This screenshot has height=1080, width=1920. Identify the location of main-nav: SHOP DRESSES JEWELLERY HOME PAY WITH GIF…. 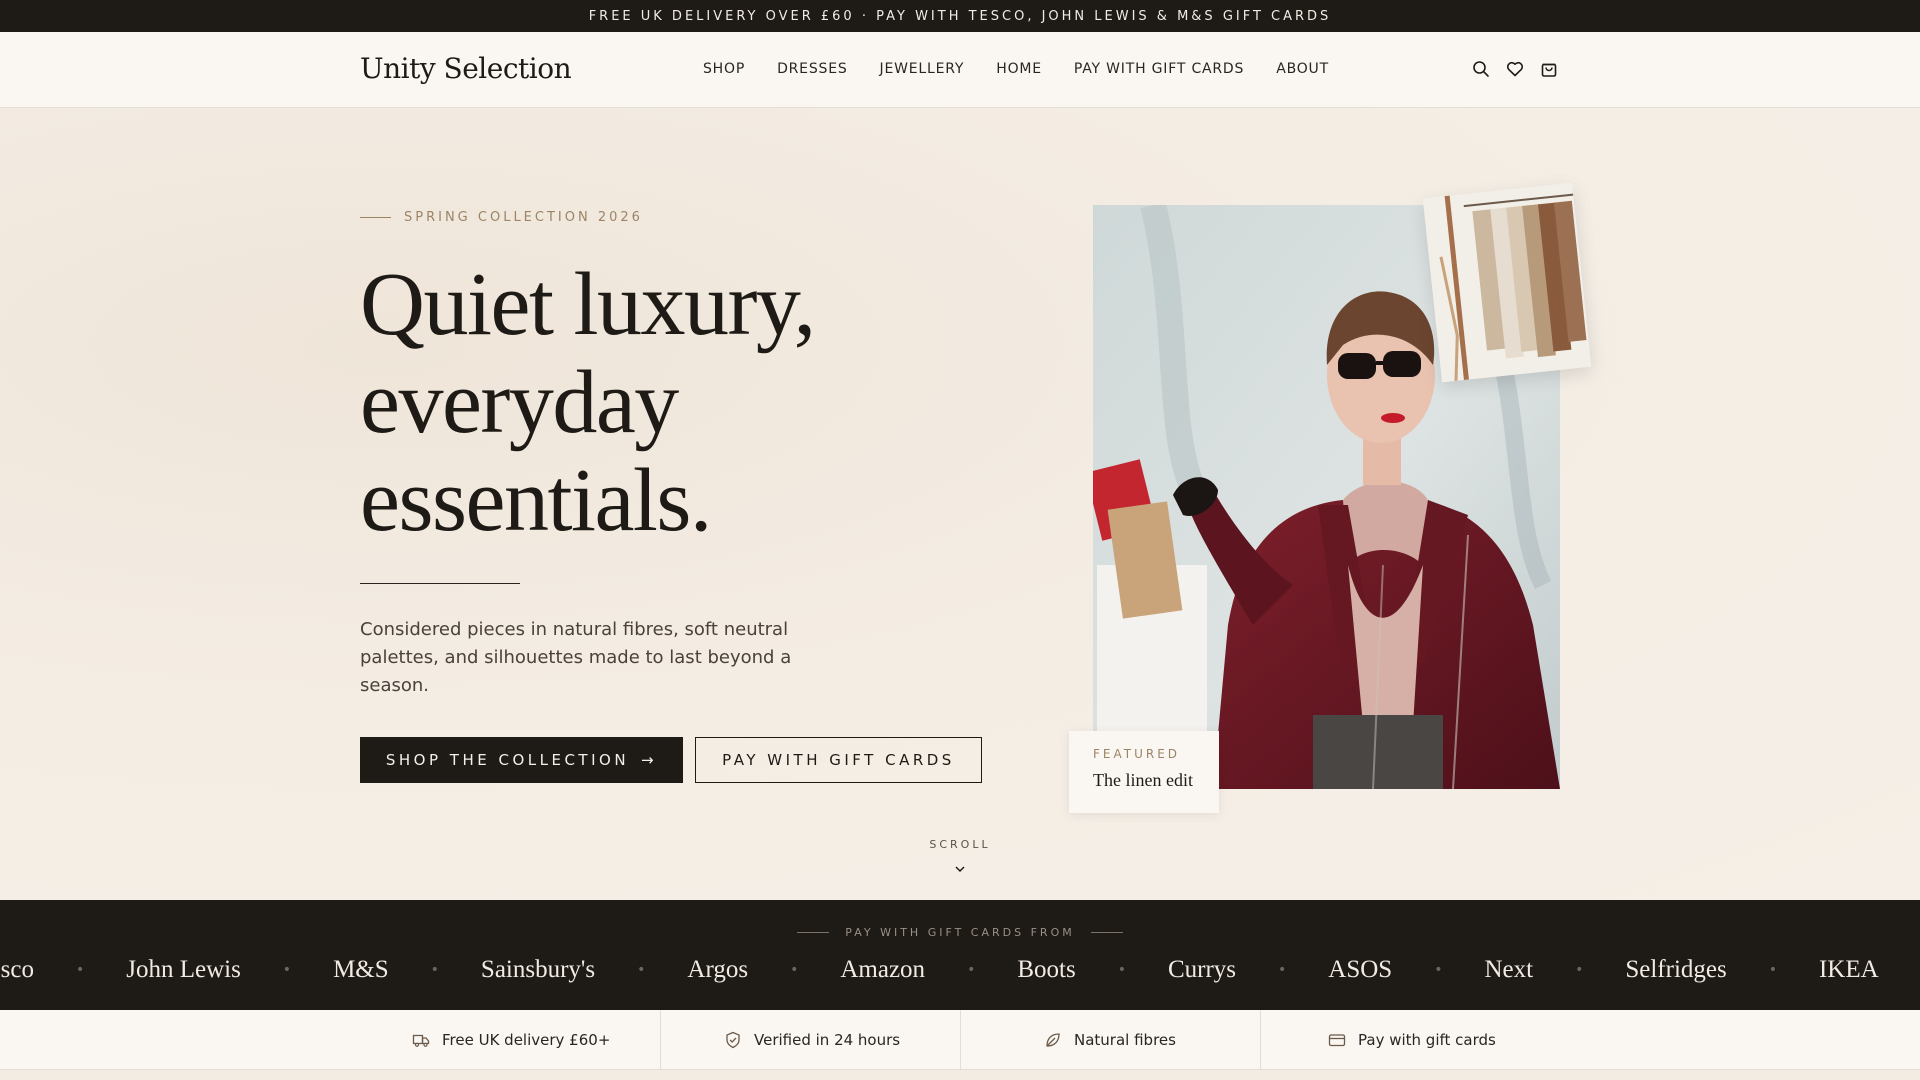
(1016, 69).